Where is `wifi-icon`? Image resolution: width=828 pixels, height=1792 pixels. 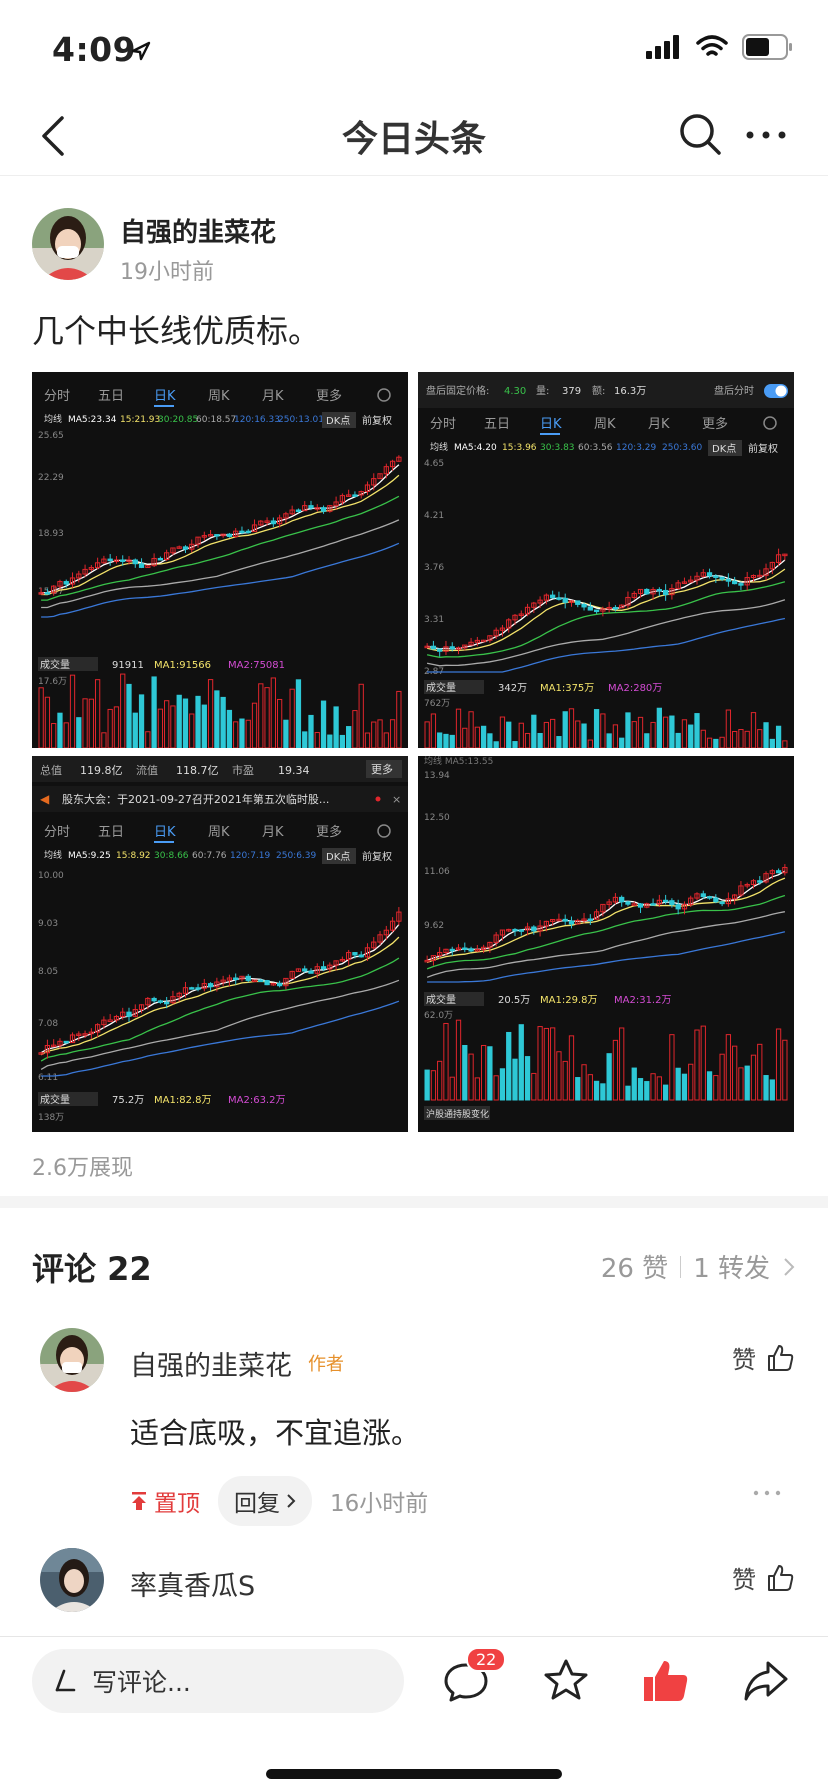 wifi-icon is located at coordinates (712, 45).